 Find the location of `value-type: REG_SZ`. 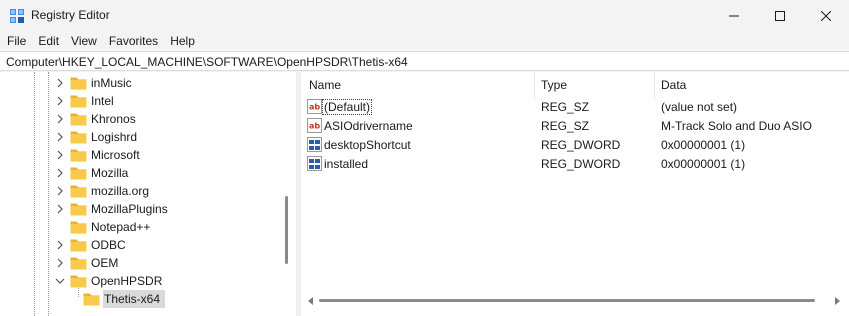

value-type: REG_SZ is located at coordinates (565, 126).